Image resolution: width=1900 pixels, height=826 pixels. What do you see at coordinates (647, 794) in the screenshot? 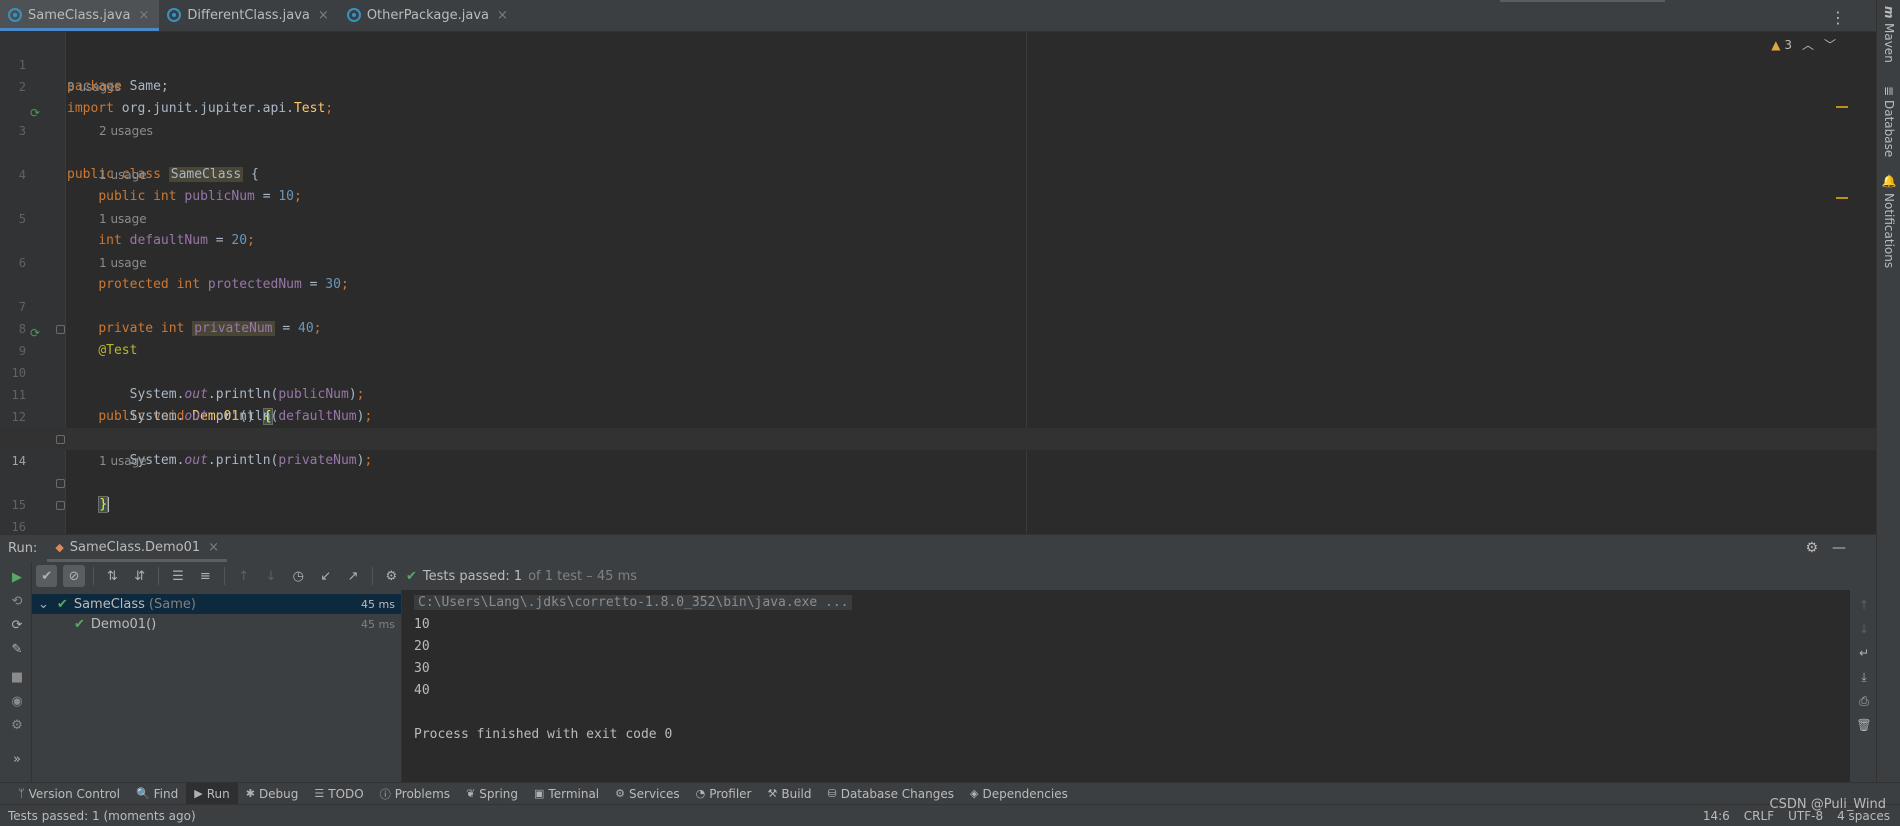
I see `toolwindow-services: ⚙ Services` at bounding box center [647, 794].